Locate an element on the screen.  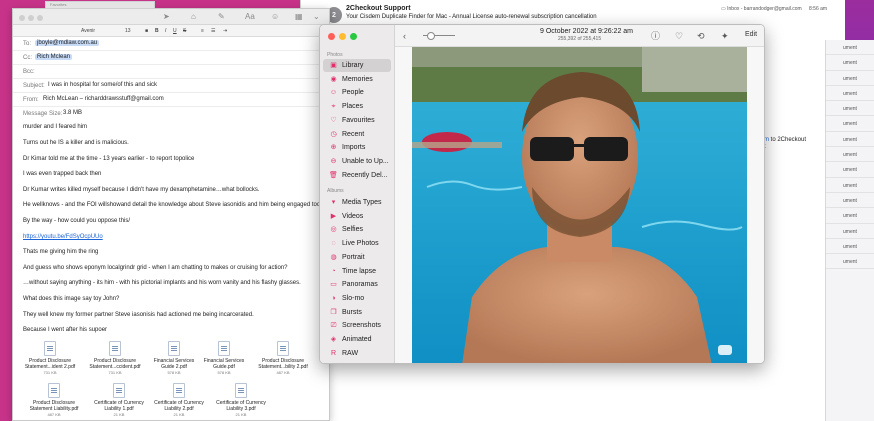
font-size-select: 13 is located at coordinates (128, 31).